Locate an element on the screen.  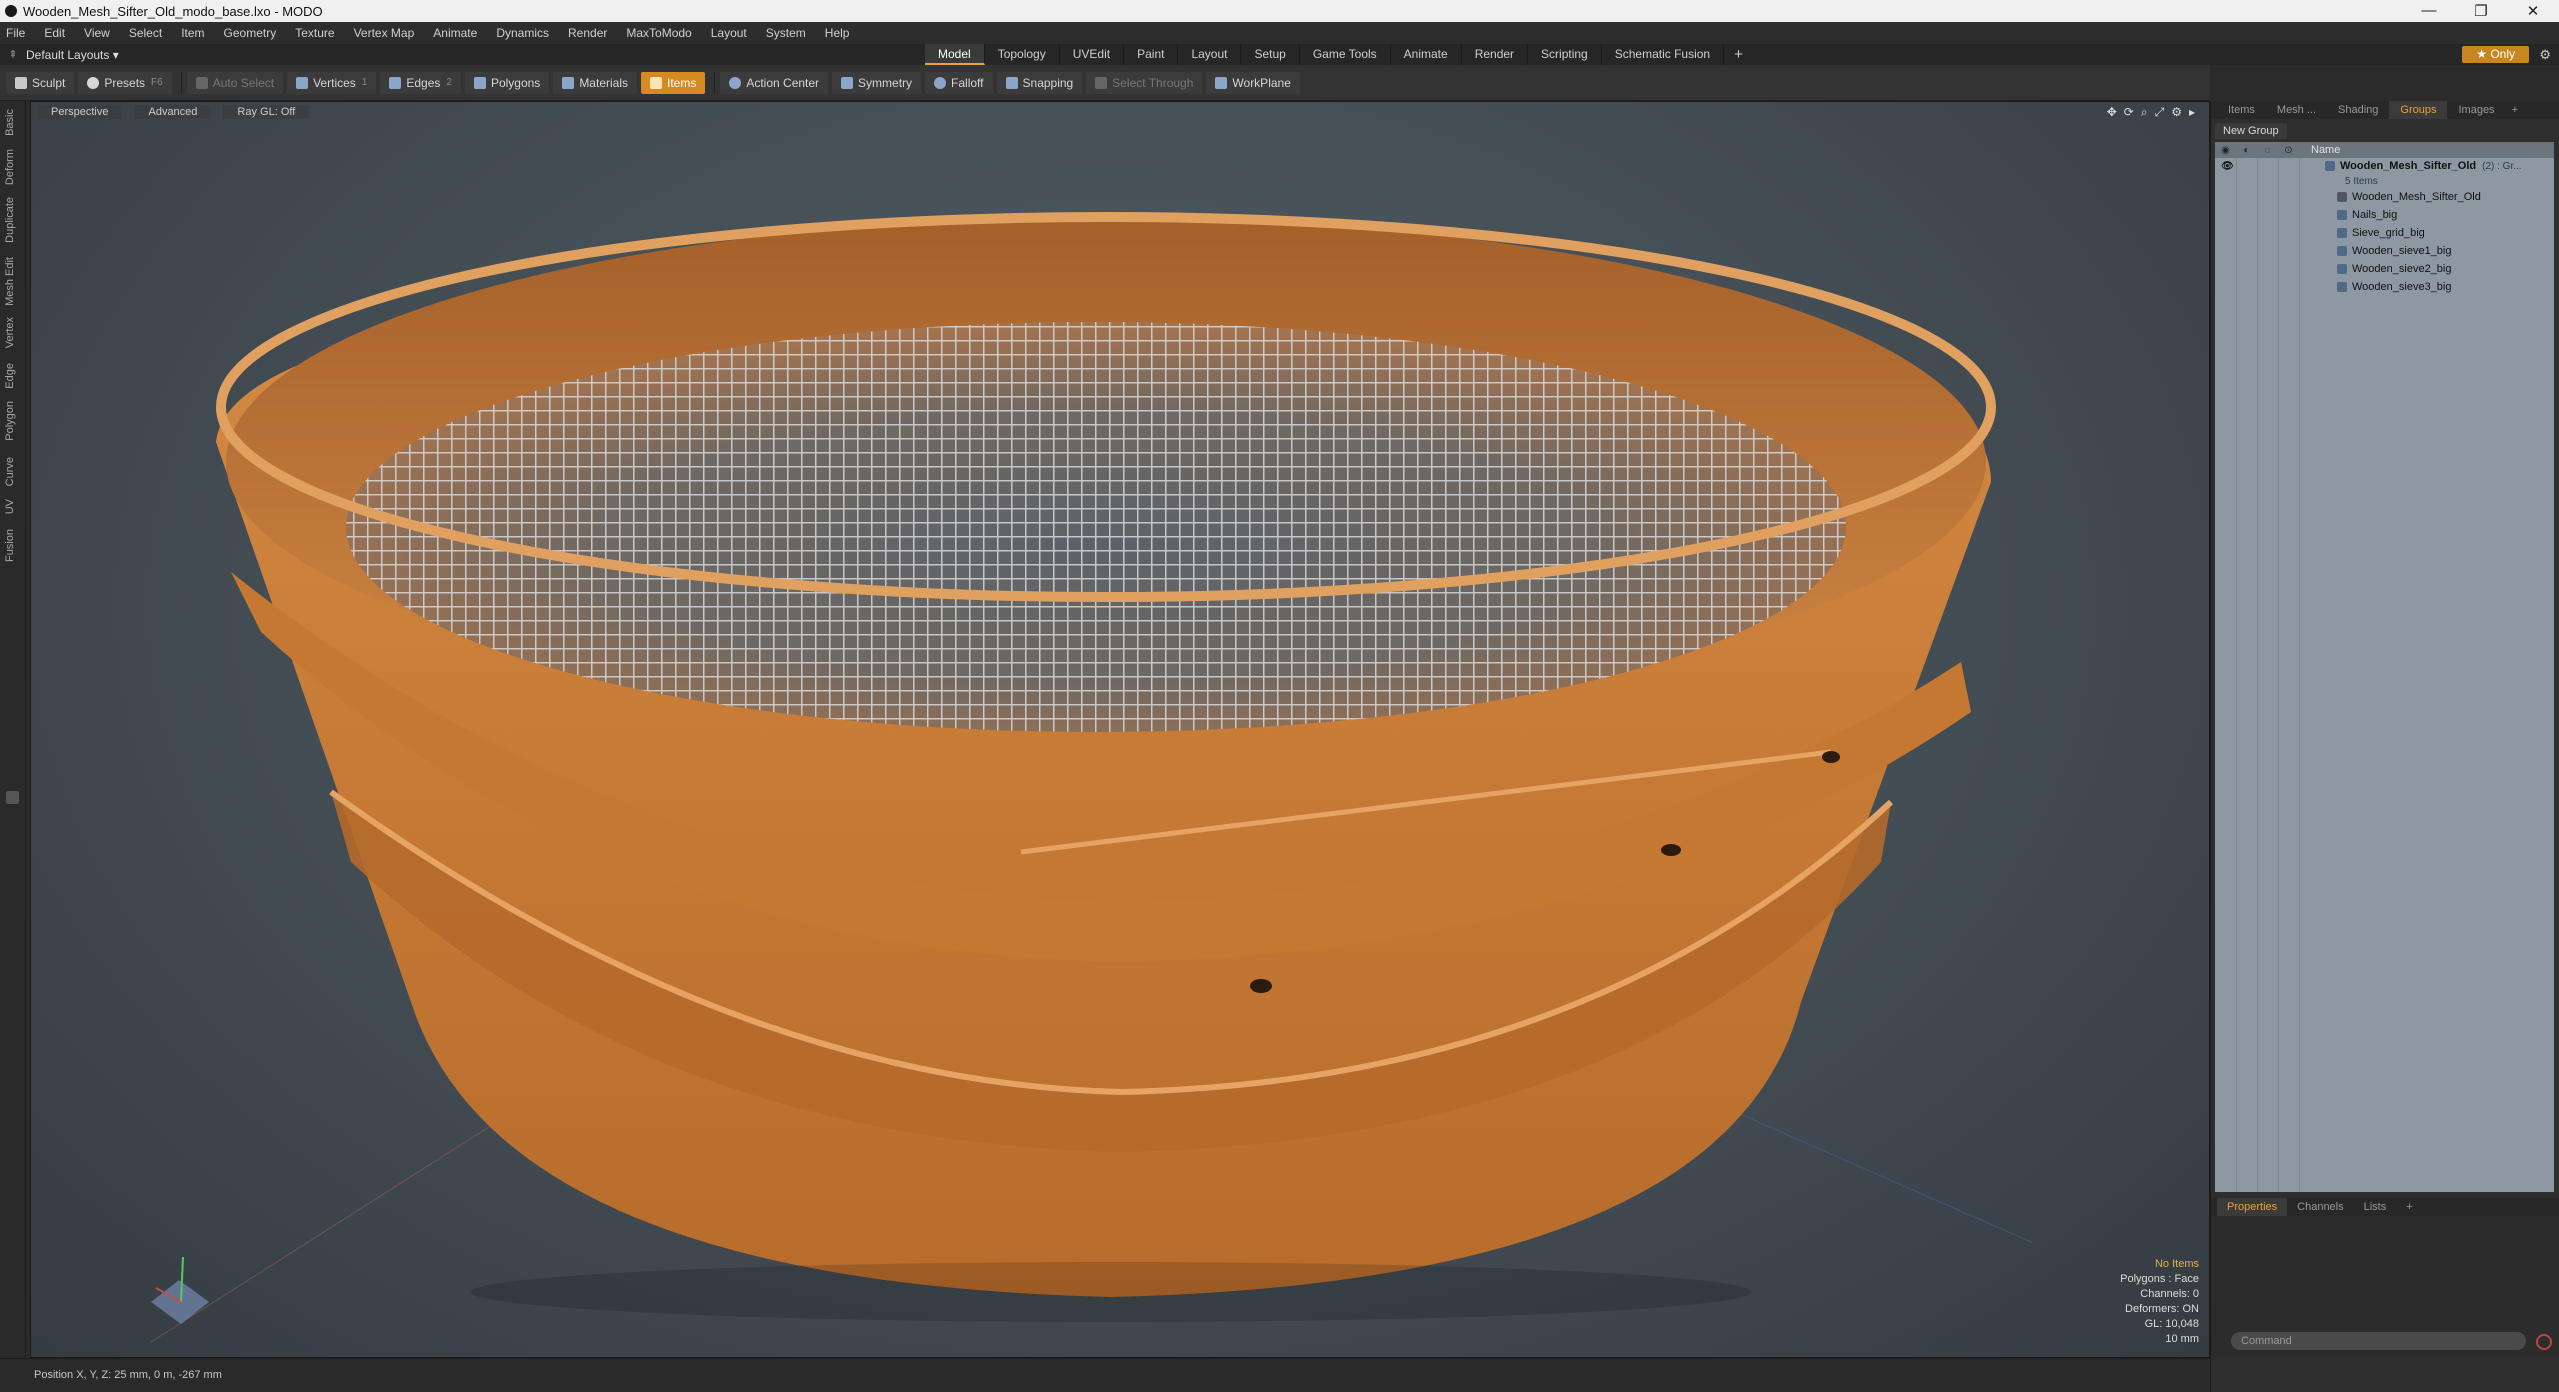
pin-icon: ⇞ is located at coordinates (13, 54).